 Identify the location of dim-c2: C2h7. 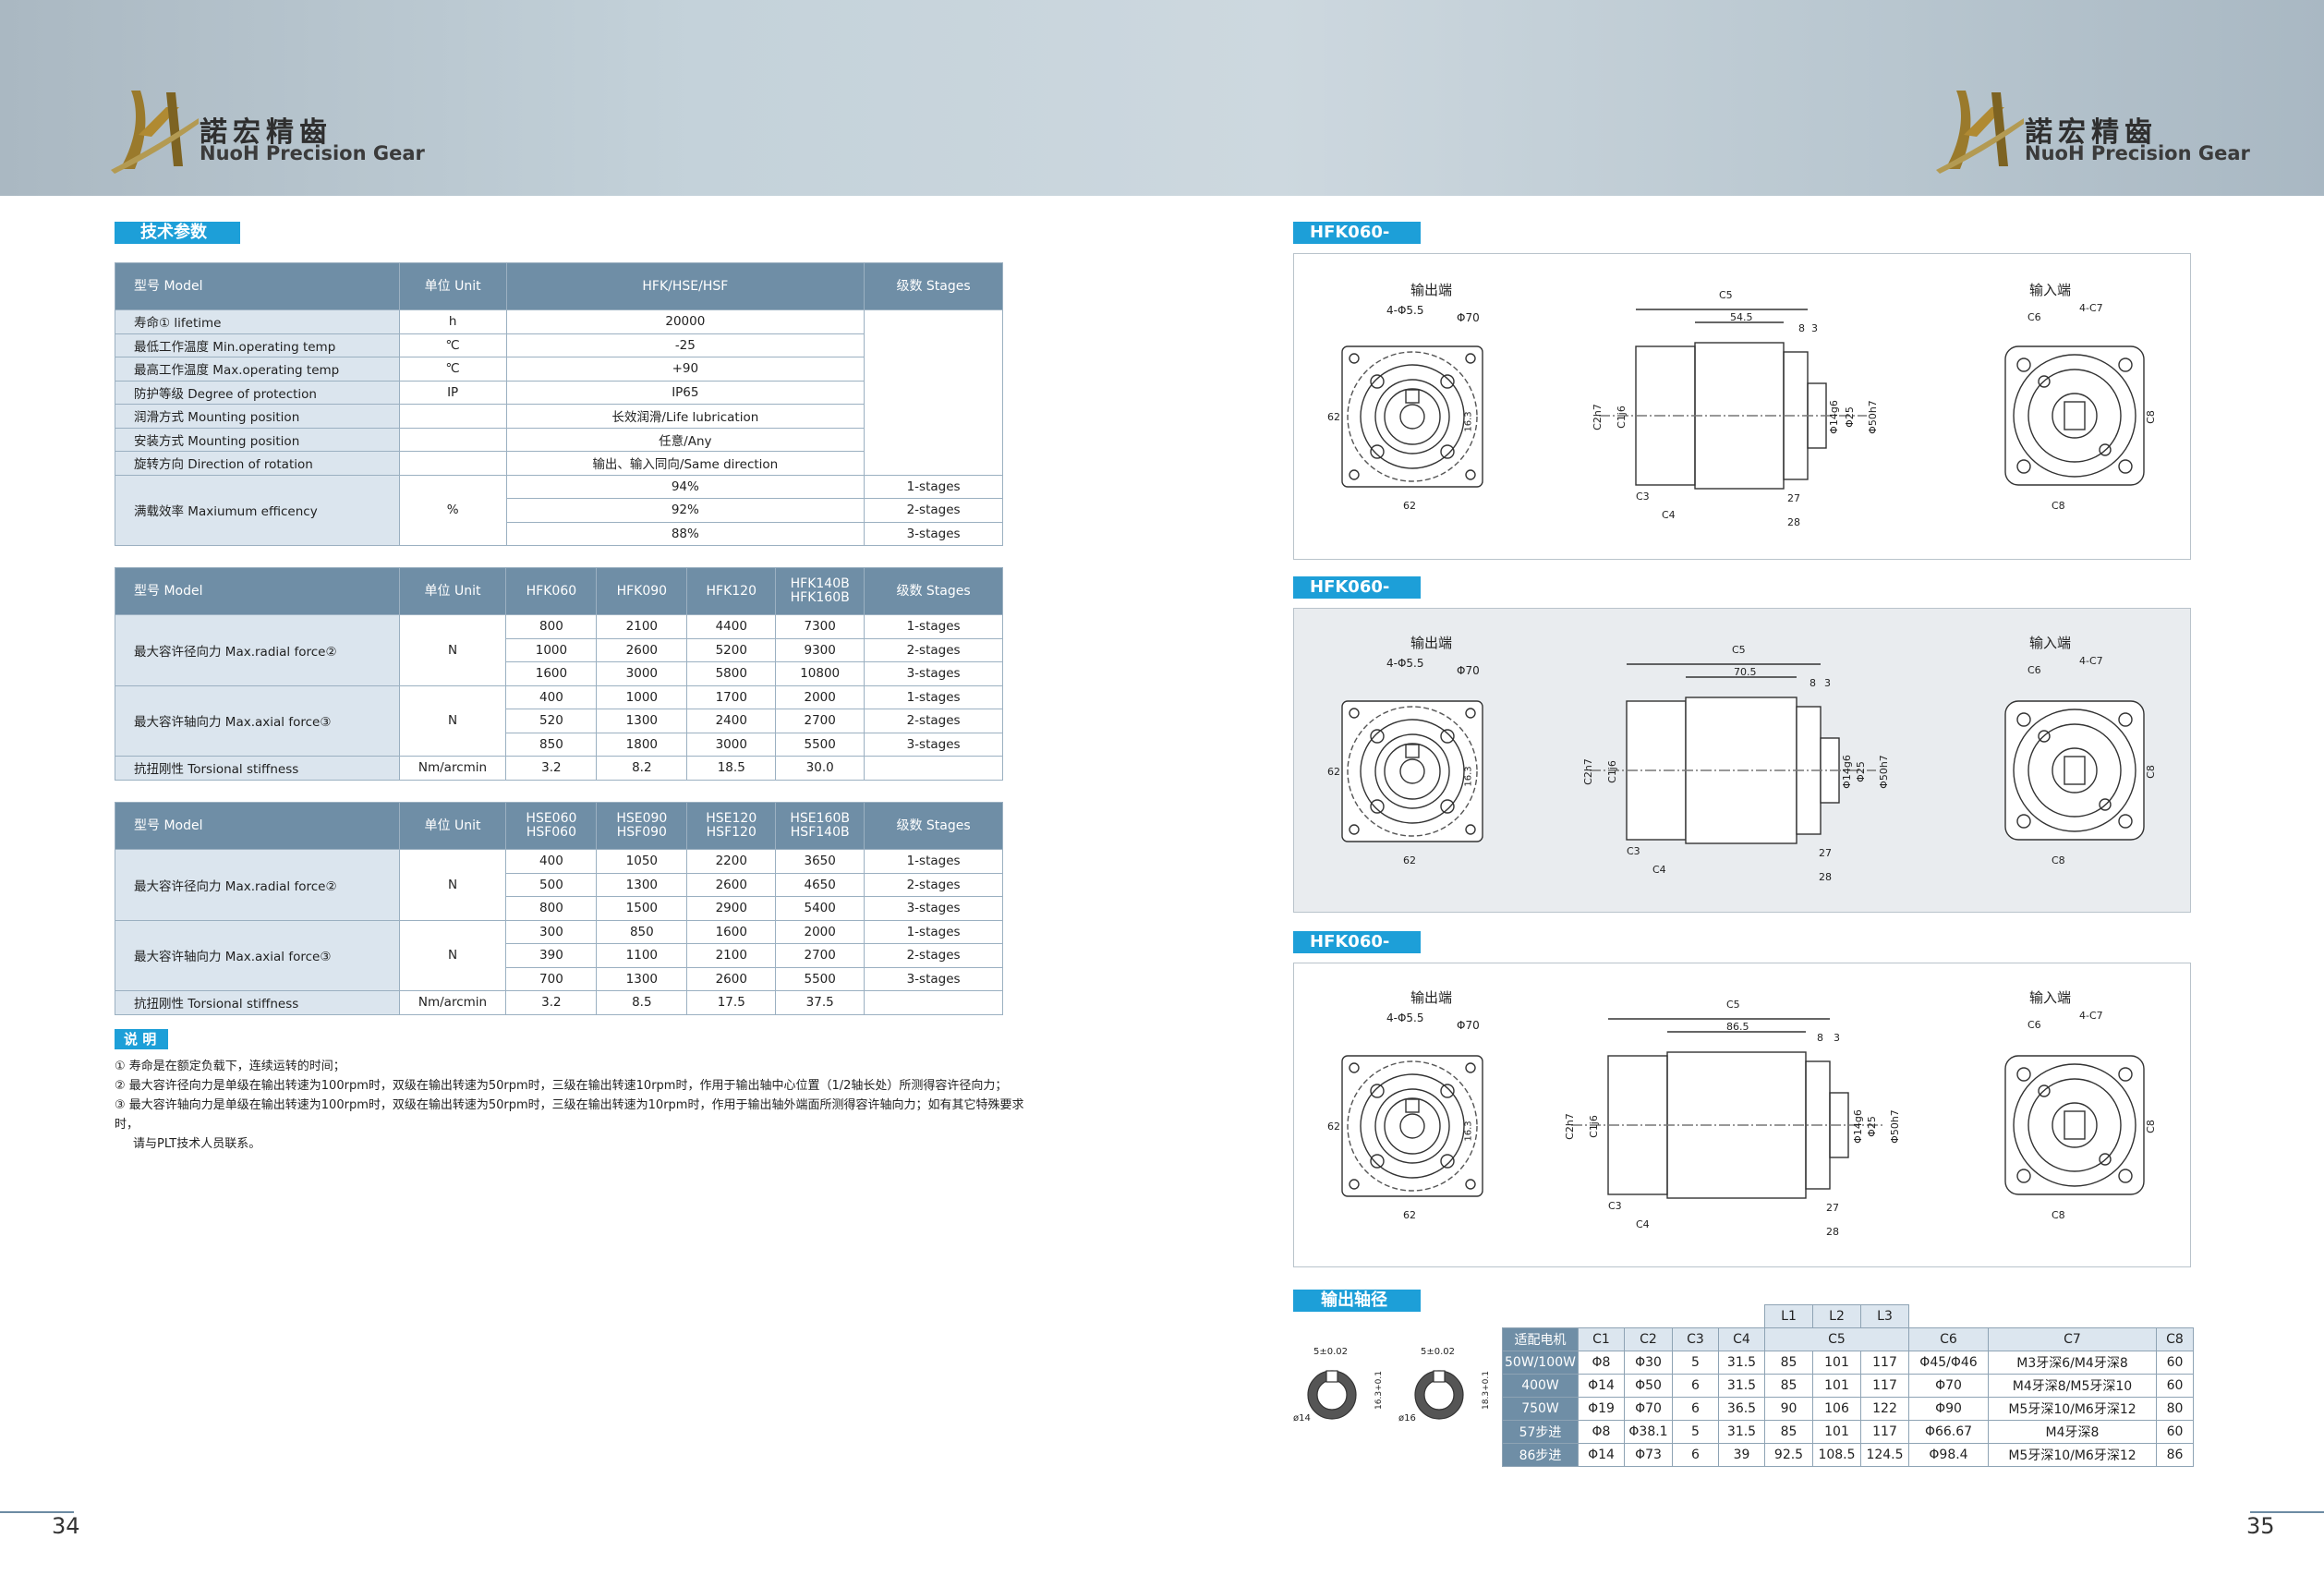
(1597, 417).